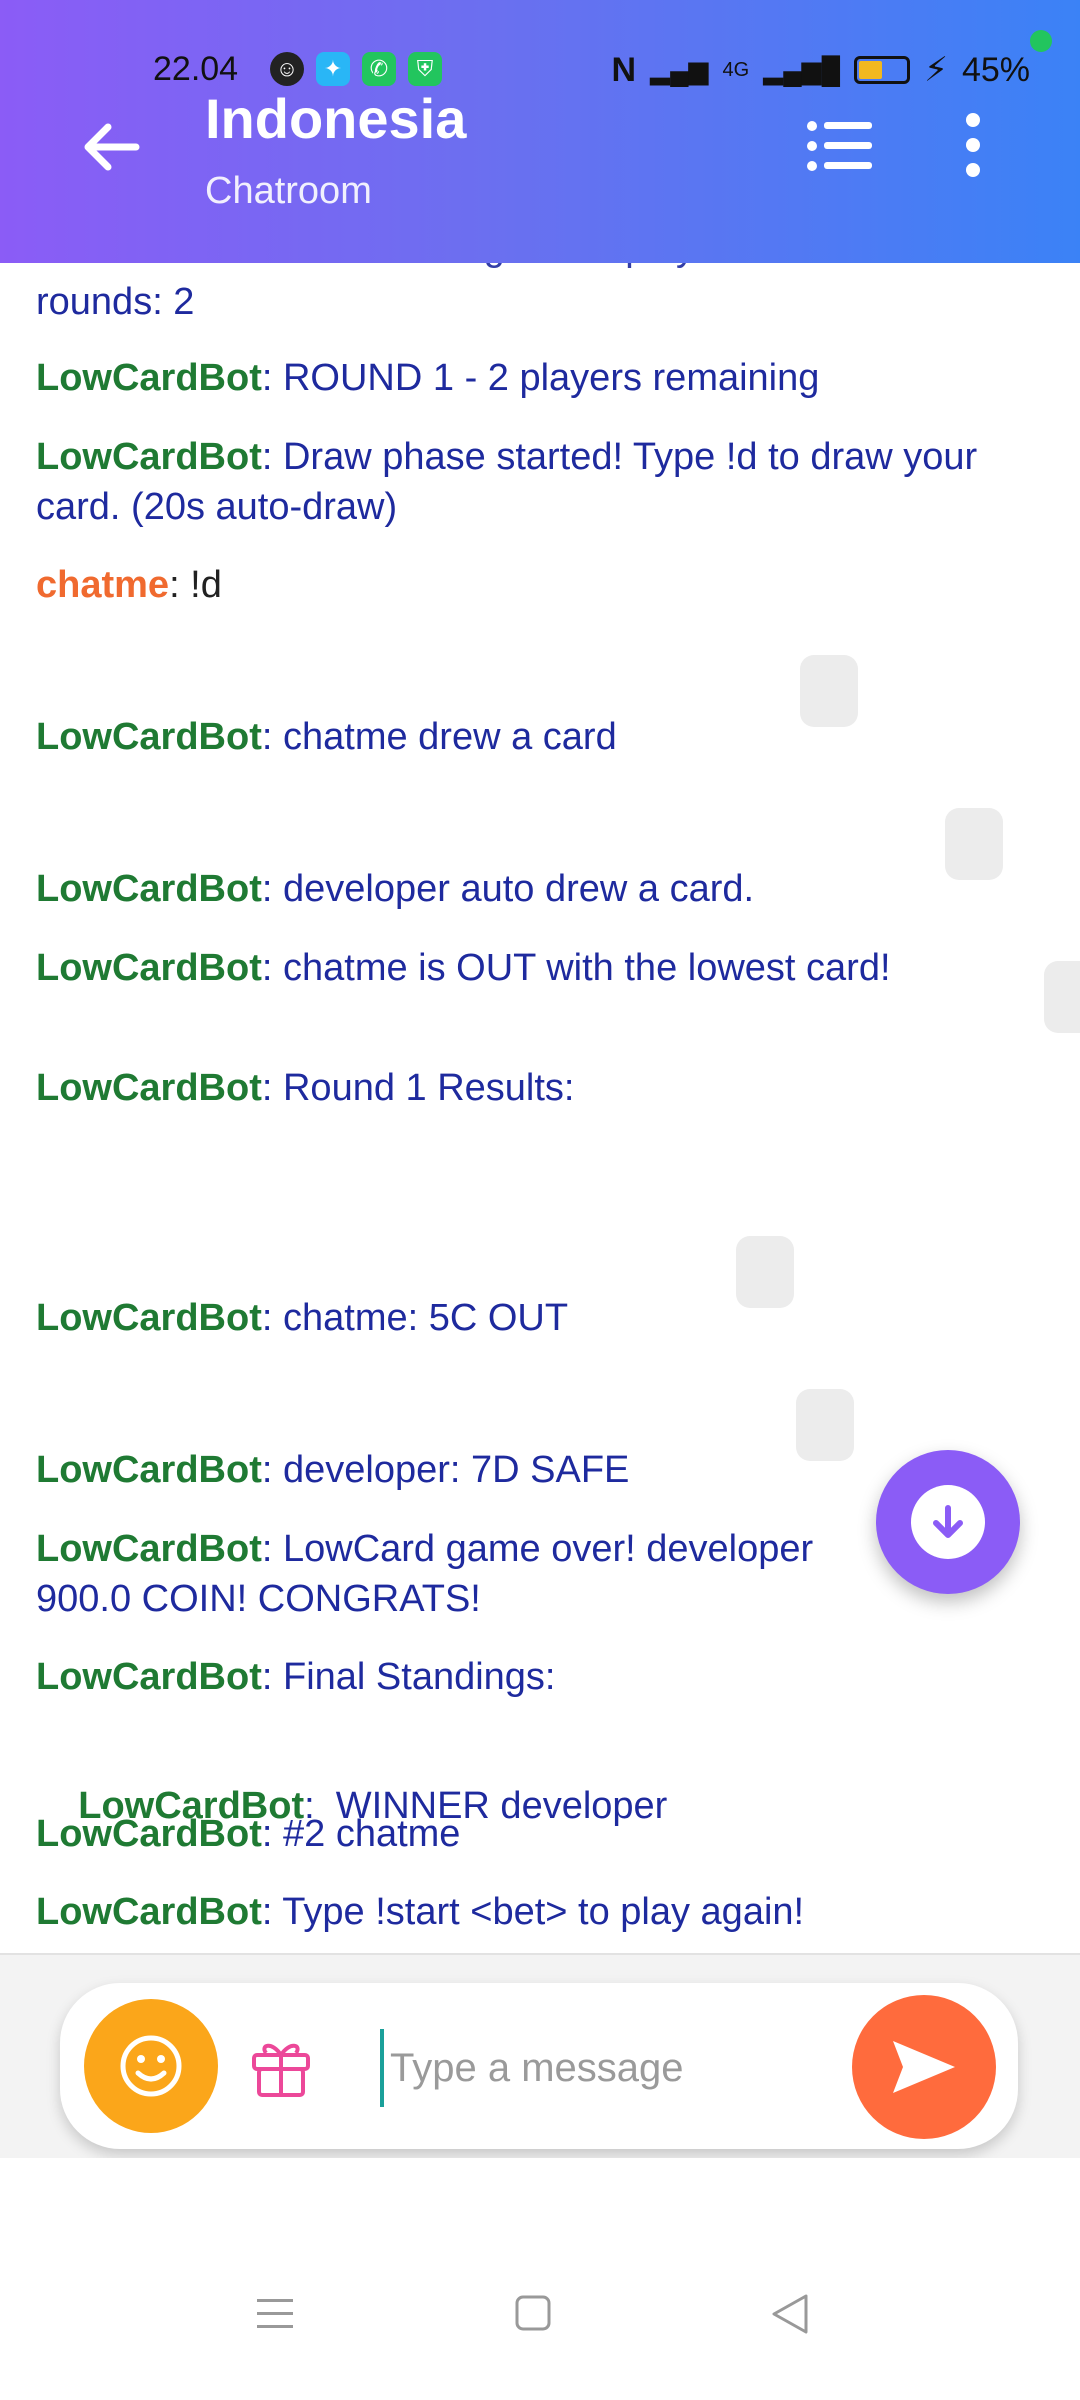 Image resolution: width=1080 pixels, height=2400 pixels. I want to click on chat-message: LowCardBot: Final Standings:, so click(526, 1677).